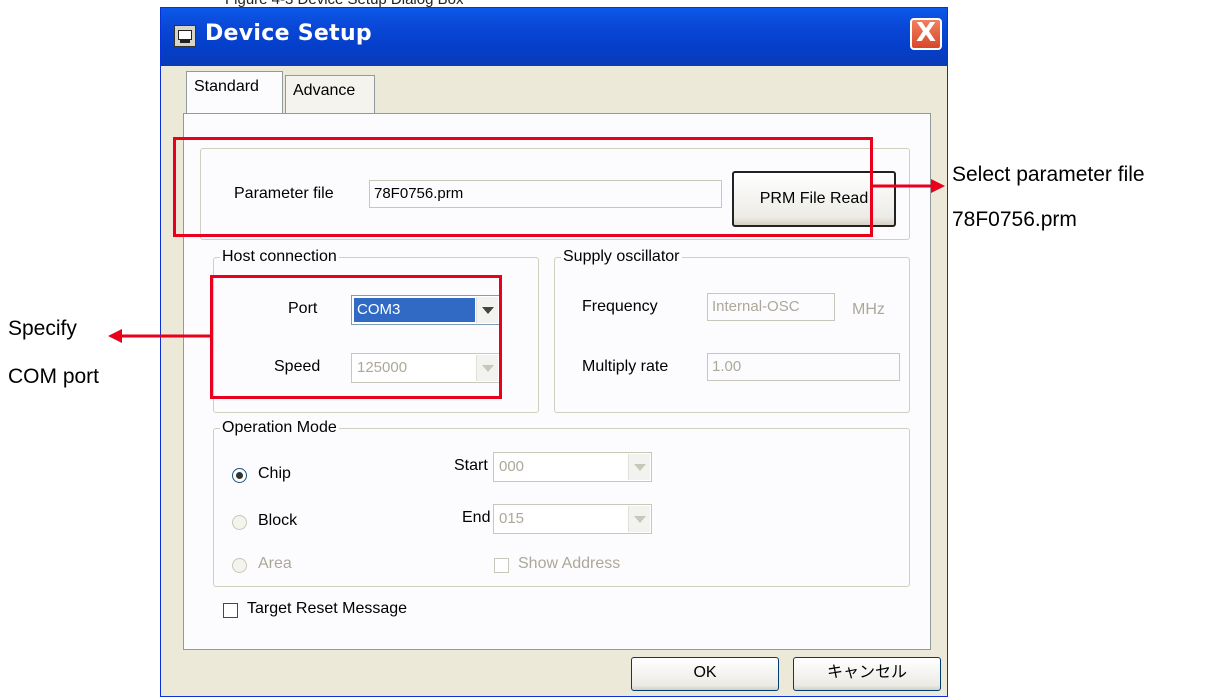 This screenshot has height=697, width=1224. I want to click on port-arrow-head, so click(115, 336).